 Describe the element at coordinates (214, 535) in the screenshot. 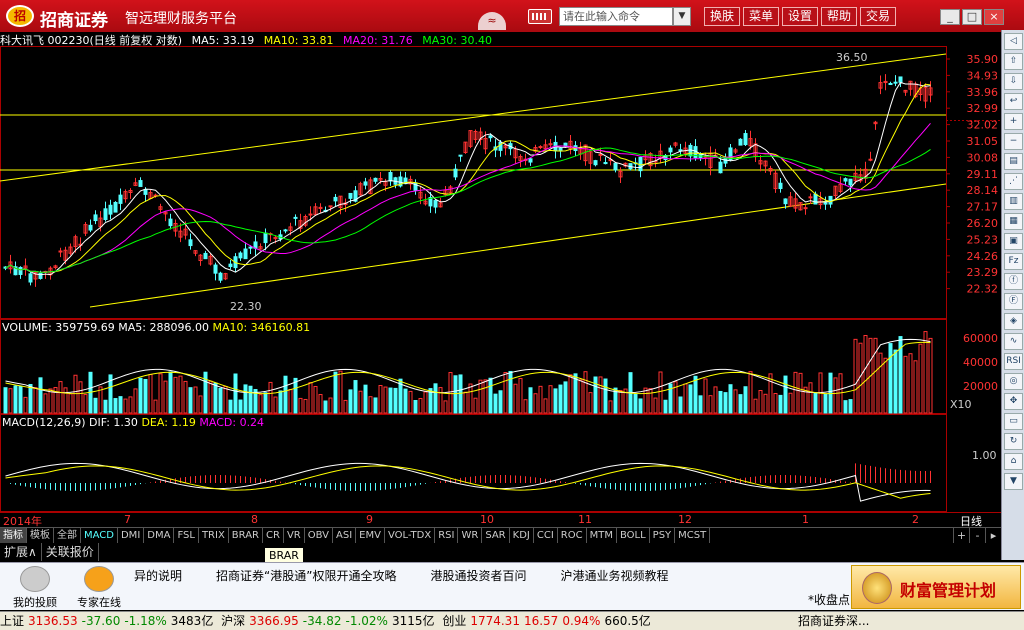

I see `tab-trix: TRIX` at that location.